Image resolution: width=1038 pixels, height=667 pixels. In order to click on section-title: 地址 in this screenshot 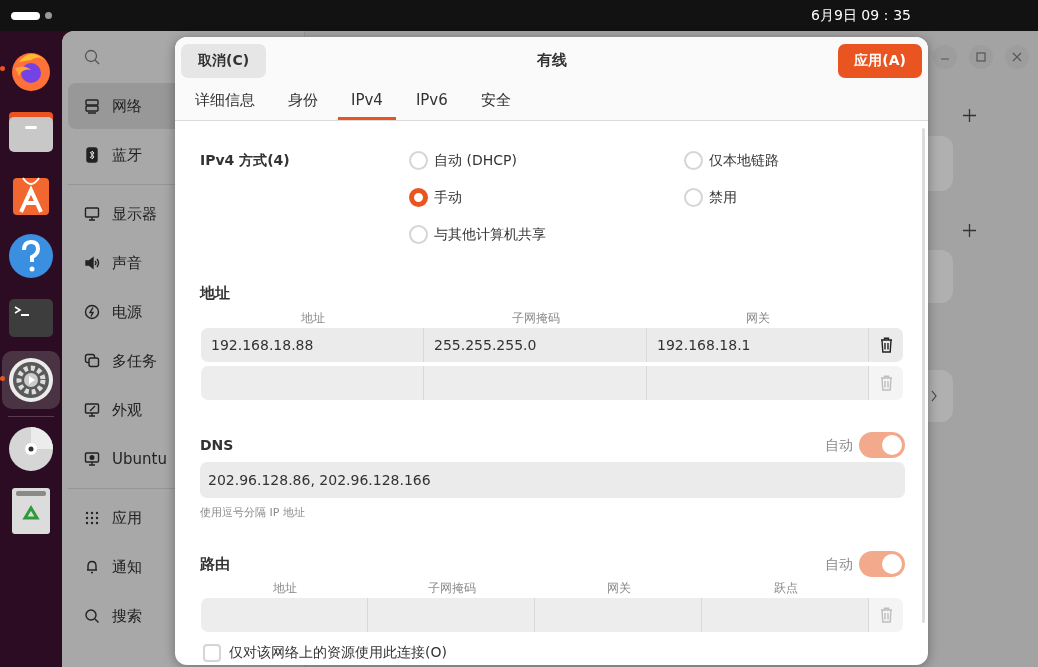, I will do `click(215, 293)`.